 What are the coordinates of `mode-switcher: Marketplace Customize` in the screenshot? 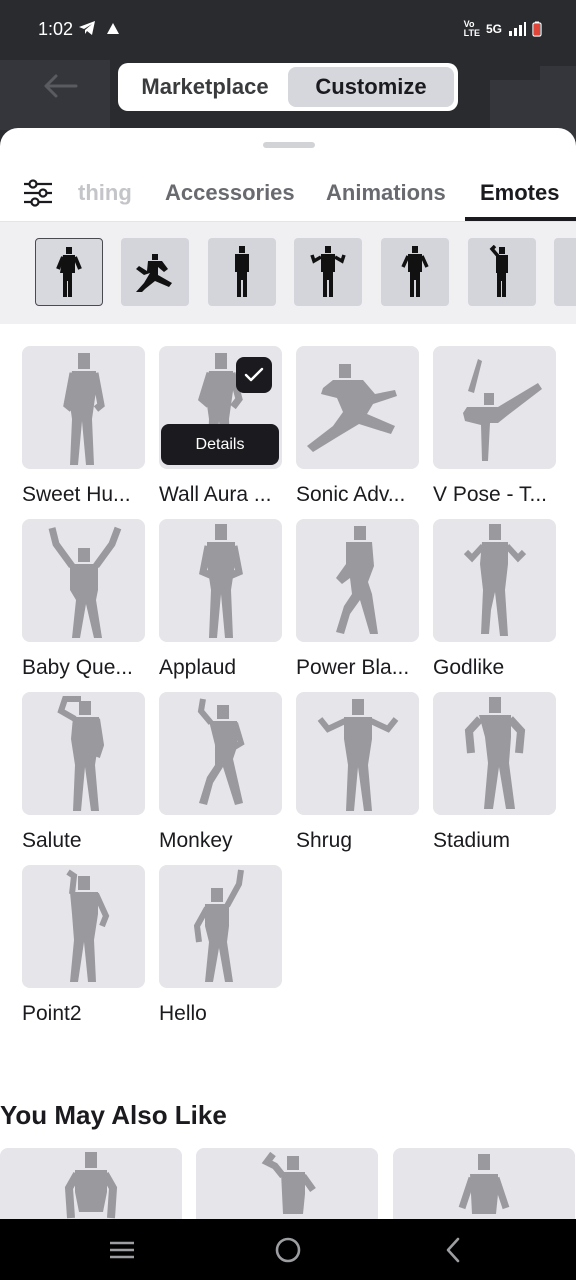 It's located at (288, 87).